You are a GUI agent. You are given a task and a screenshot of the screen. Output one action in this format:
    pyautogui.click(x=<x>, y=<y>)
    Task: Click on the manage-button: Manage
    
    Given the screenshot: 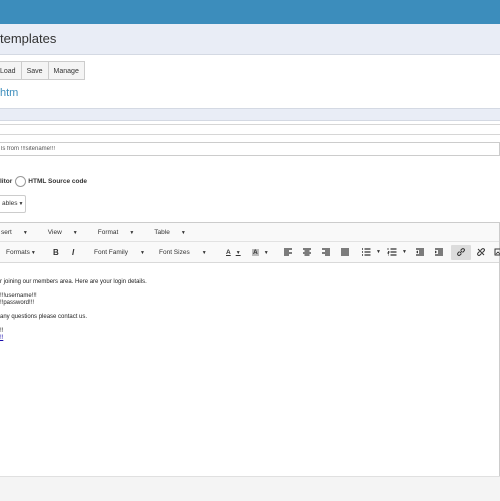 What is the action you would take?
    pyautogui.click(x=66, y=70)
    